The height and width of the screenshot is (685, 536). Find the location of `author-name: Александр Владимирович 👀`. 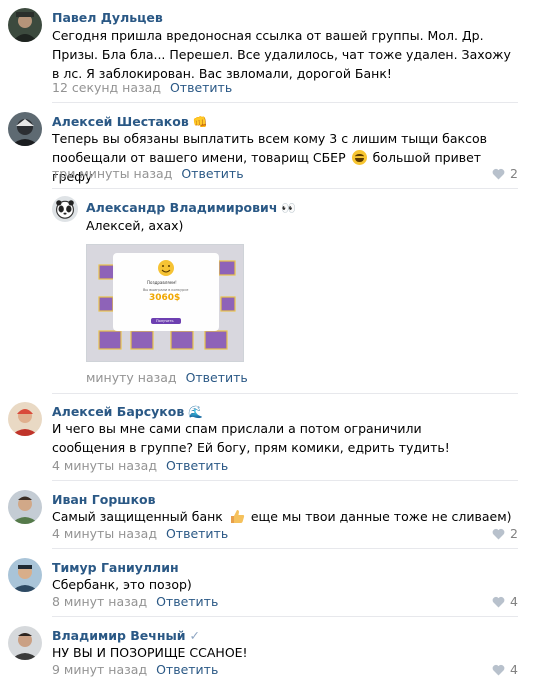

author-name: Александр Владимирович 👀 is located at coordinates (191, 207).